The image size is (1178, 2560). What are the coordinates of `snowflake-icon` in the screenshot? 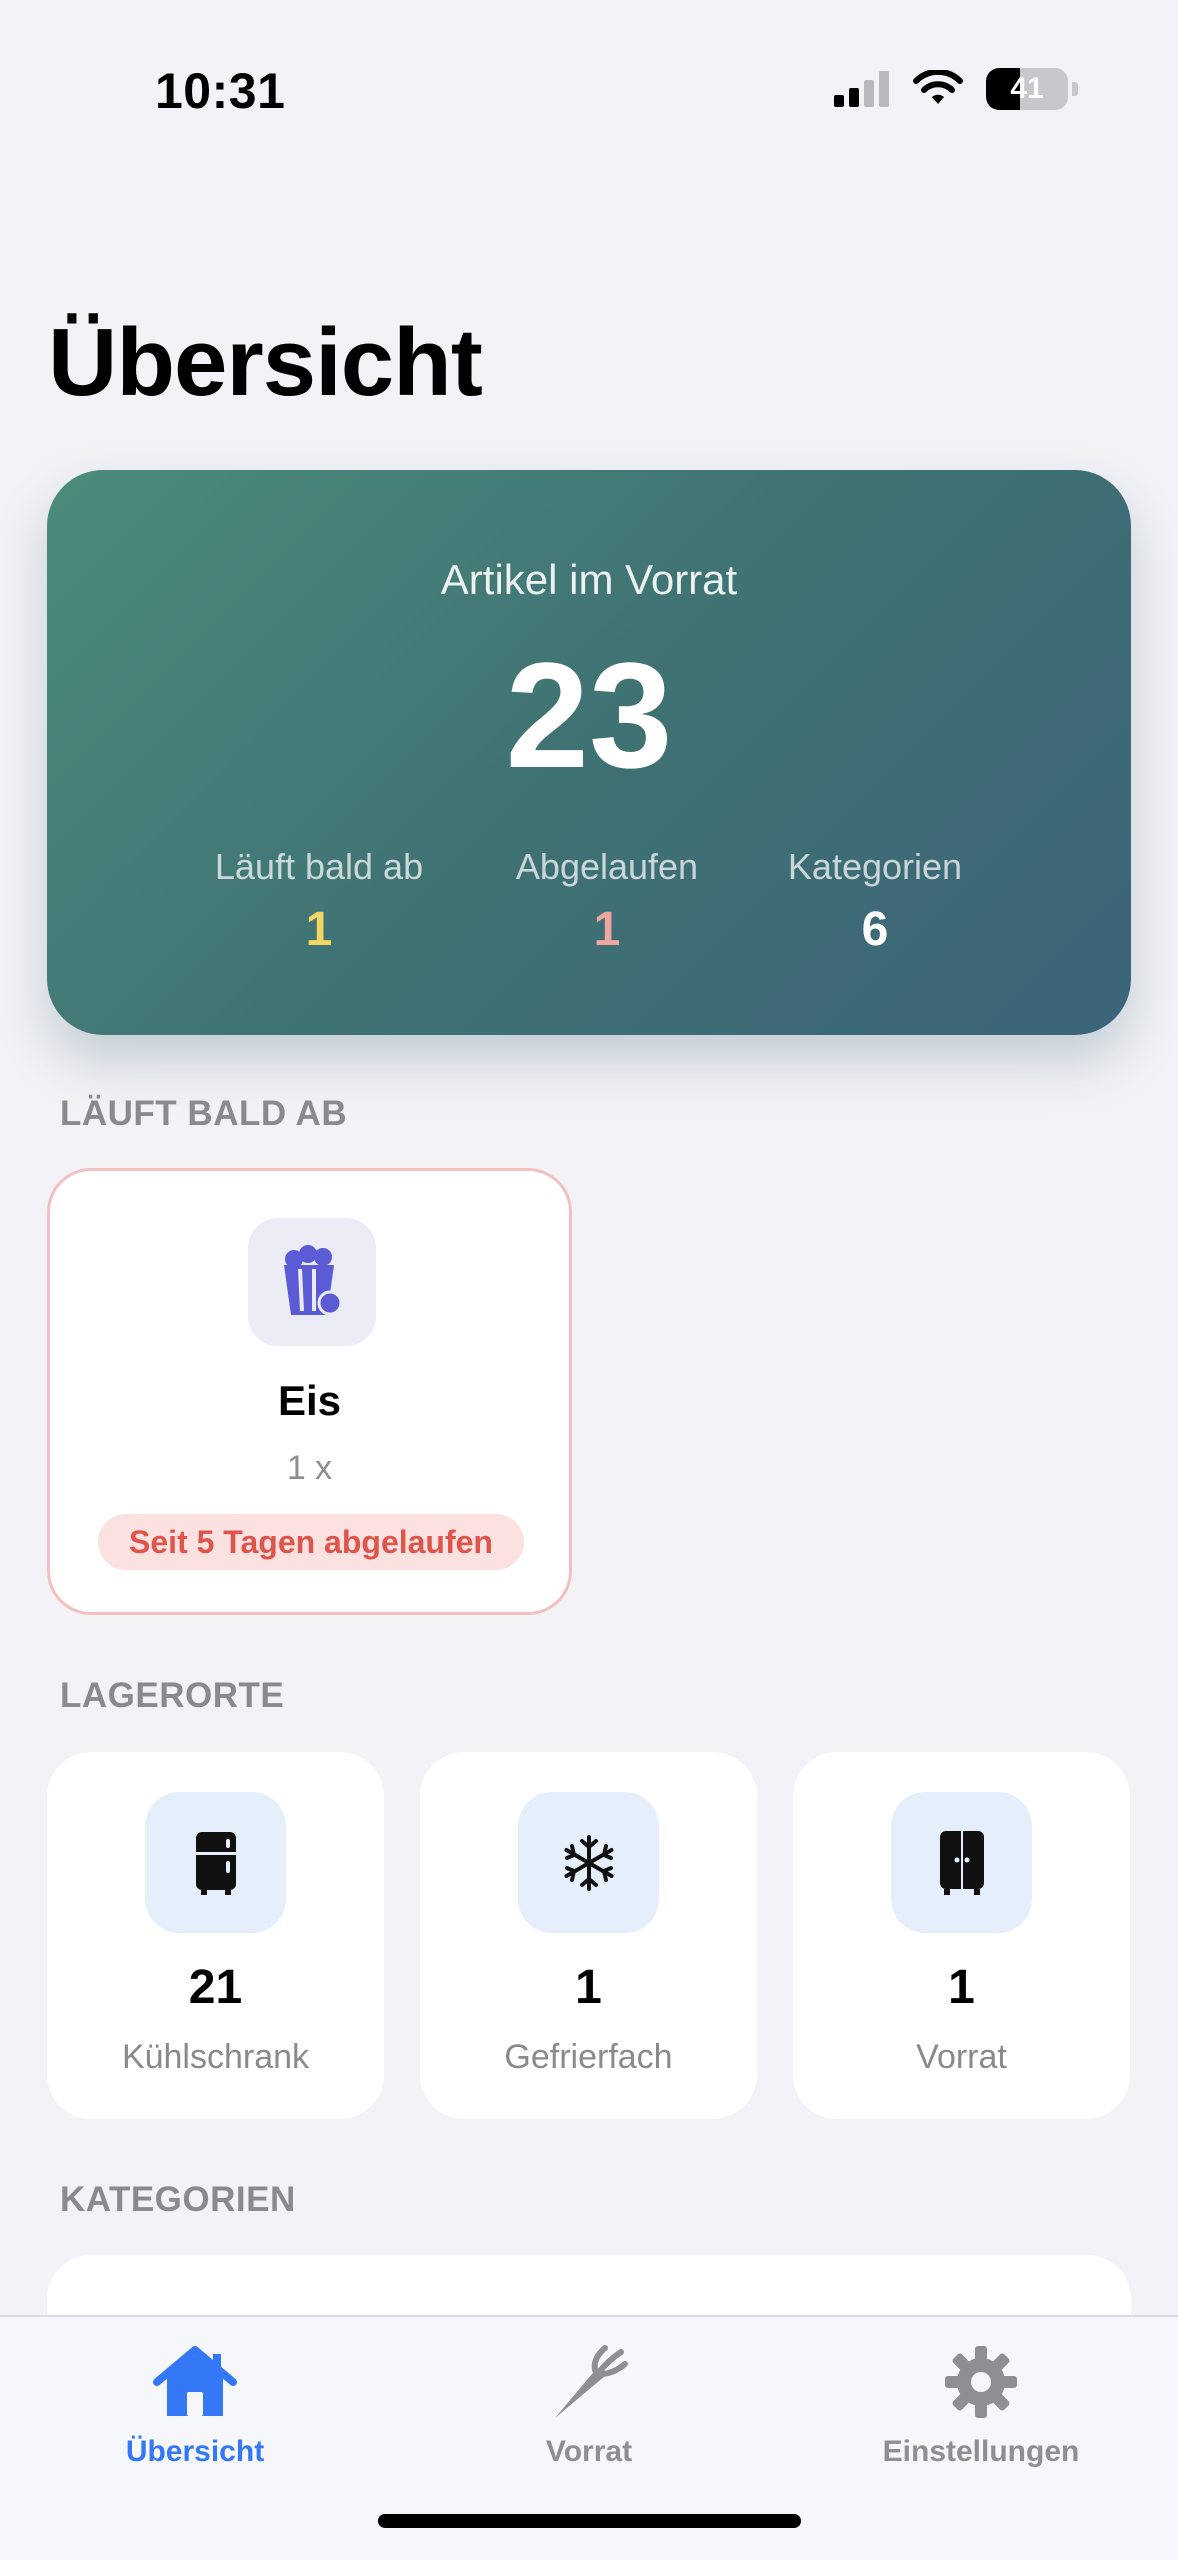 It's located at (588, 1862).